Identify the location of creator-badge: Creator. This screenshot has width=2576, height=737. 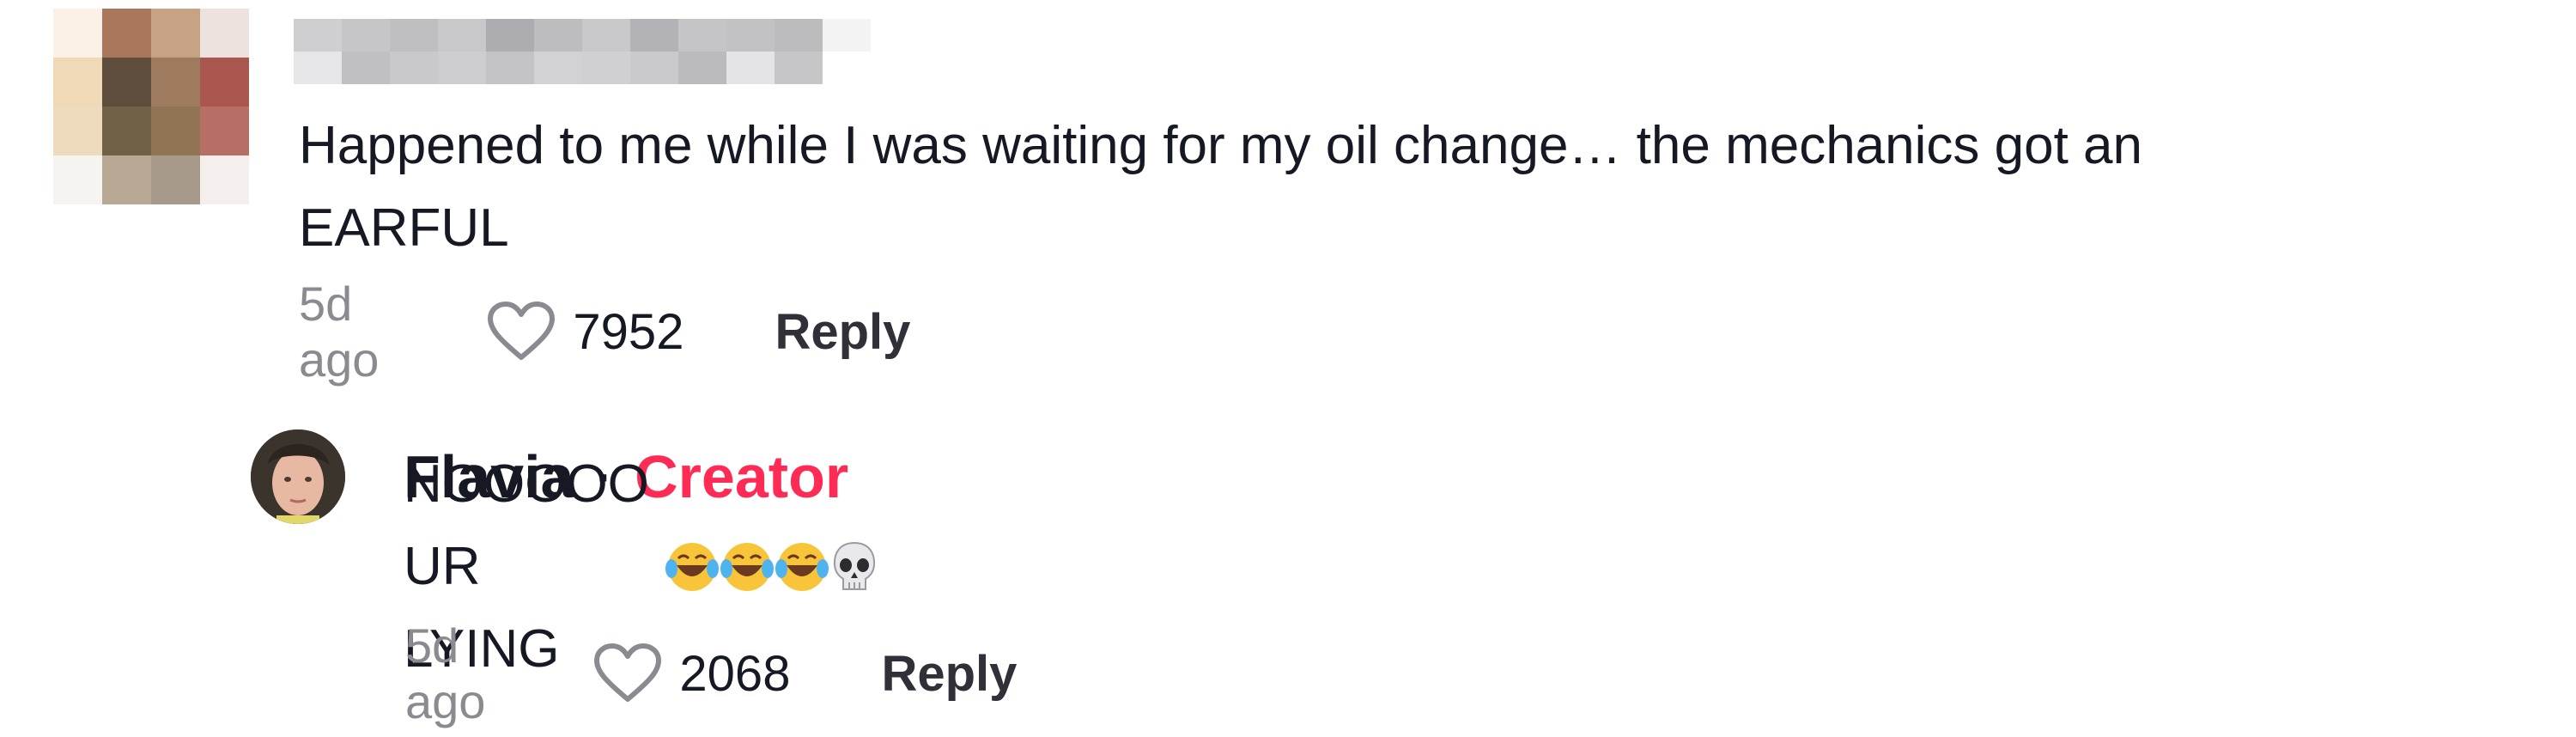
(742, 476).